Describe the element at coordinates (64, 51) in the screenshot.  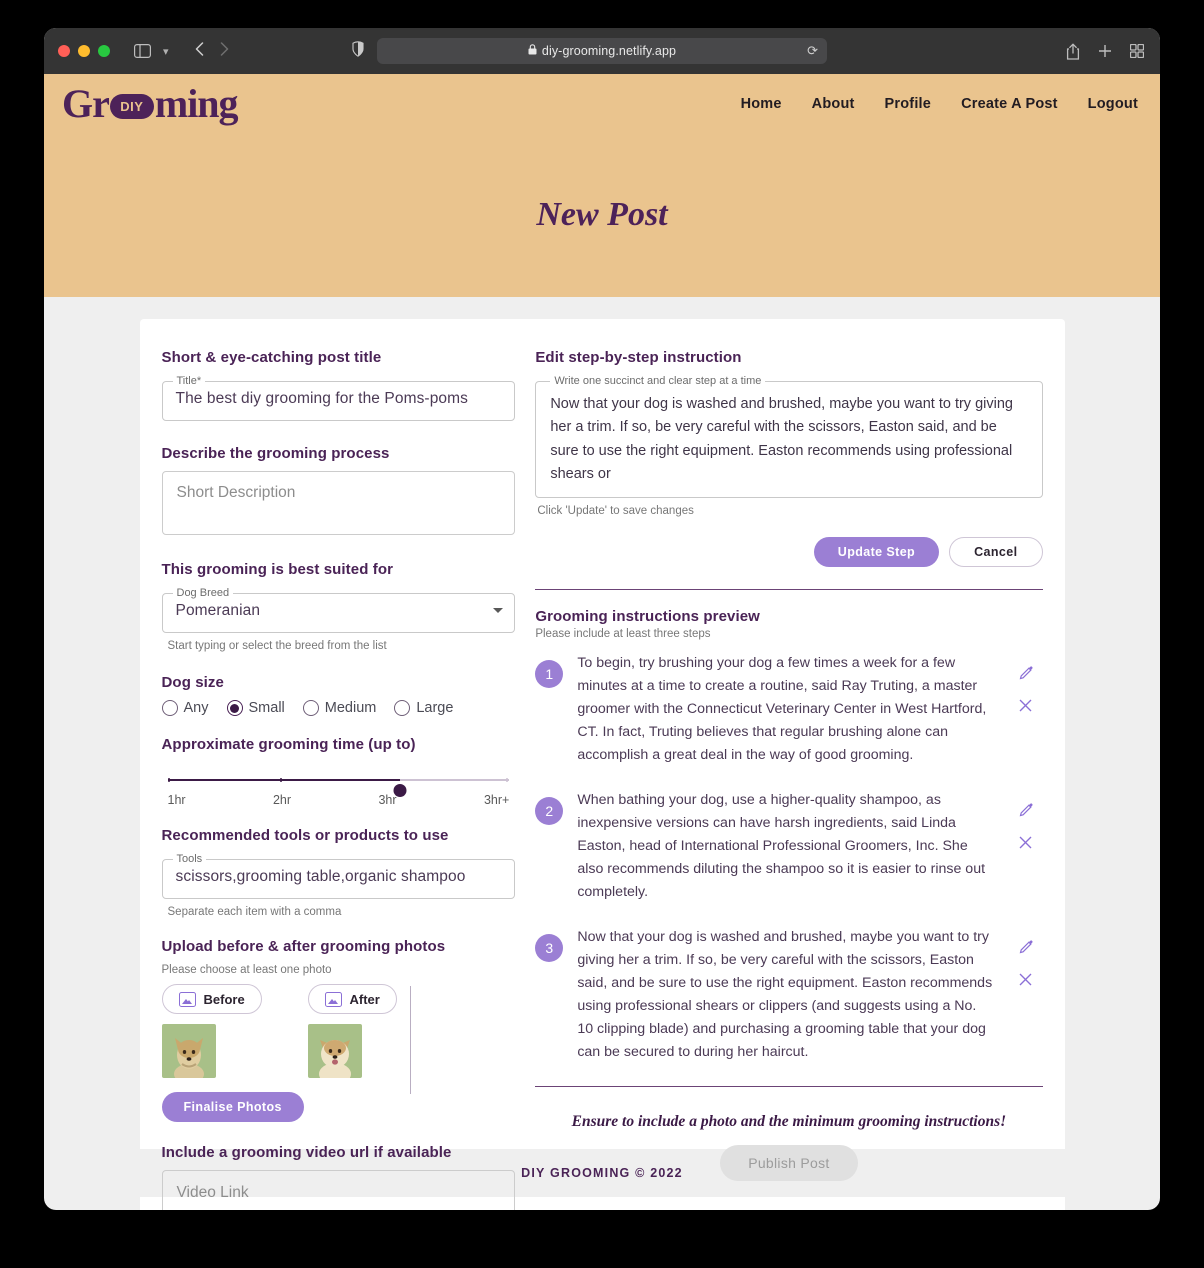
I see `close-window-button` at that location.